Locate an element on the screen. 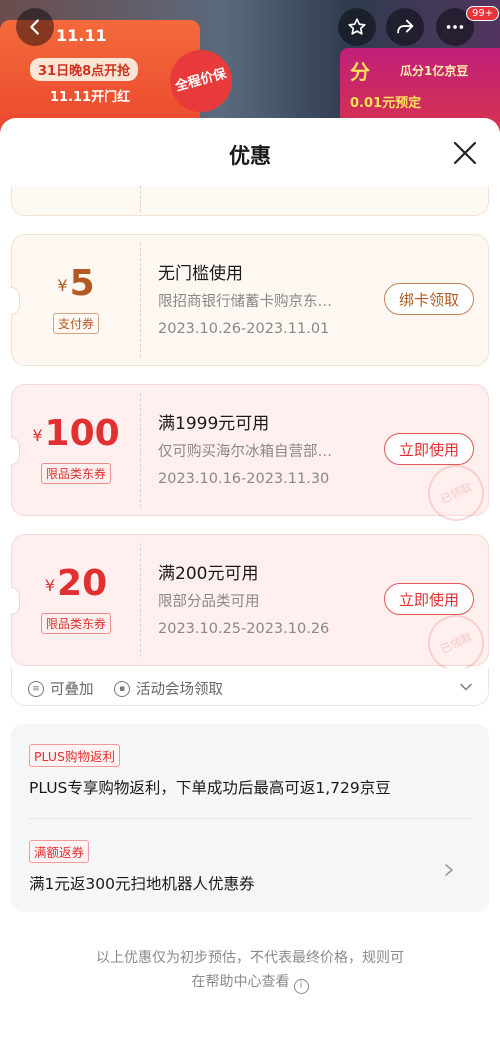  coupon-title: 无门槛使用 is located at coordinates (200, 274).